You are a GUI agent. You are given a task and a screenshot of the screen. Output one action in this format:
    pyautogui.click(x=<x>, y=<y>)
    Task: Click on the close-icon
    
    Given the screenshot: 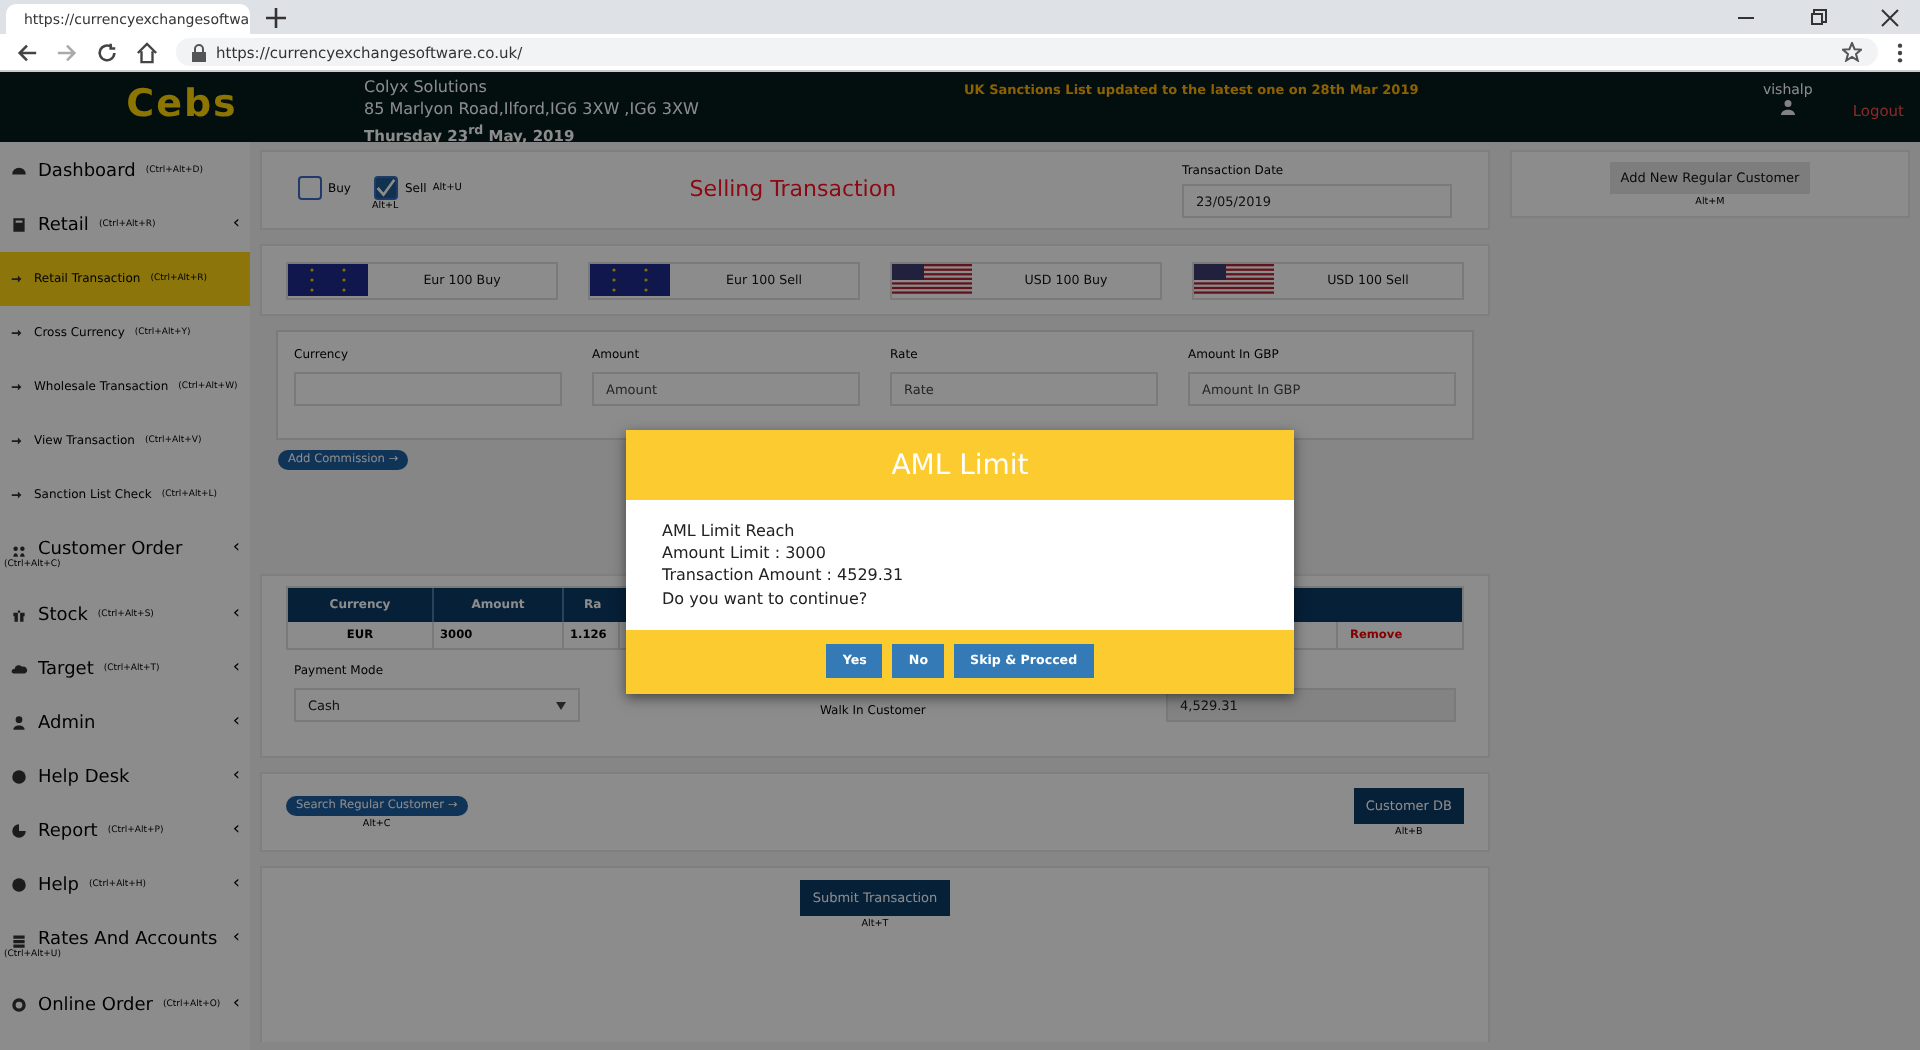 What is the action you would take?
    pyautogui.click(x=1890, y=17)
    